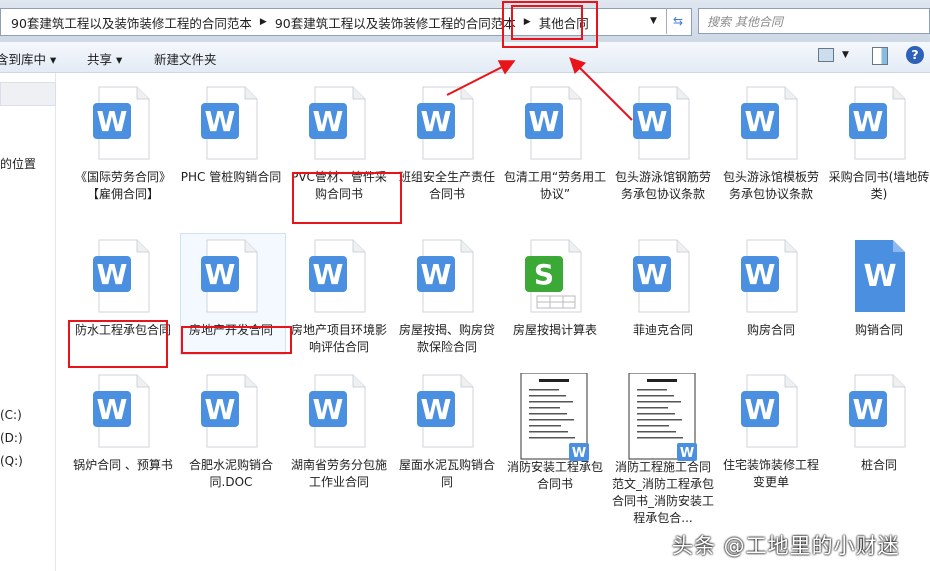 Image resolution: width=930 pixels, height=571 pixels. What do you see at coordinates (786, 546) in the screenshot?
I see `watermark: 头条 @工地里的小财迷` at bounding box center [786, 546].